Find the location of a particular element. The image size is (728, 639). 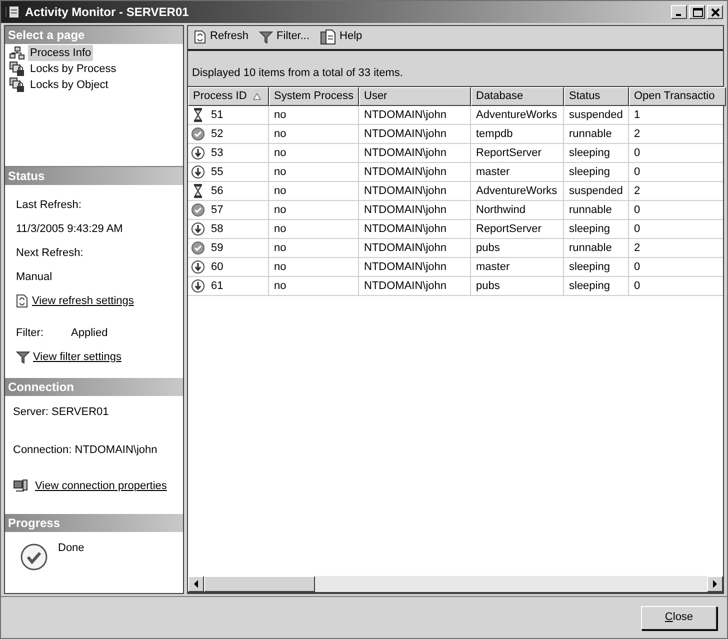

progress-text: Done is located at coordinates (71, 548).